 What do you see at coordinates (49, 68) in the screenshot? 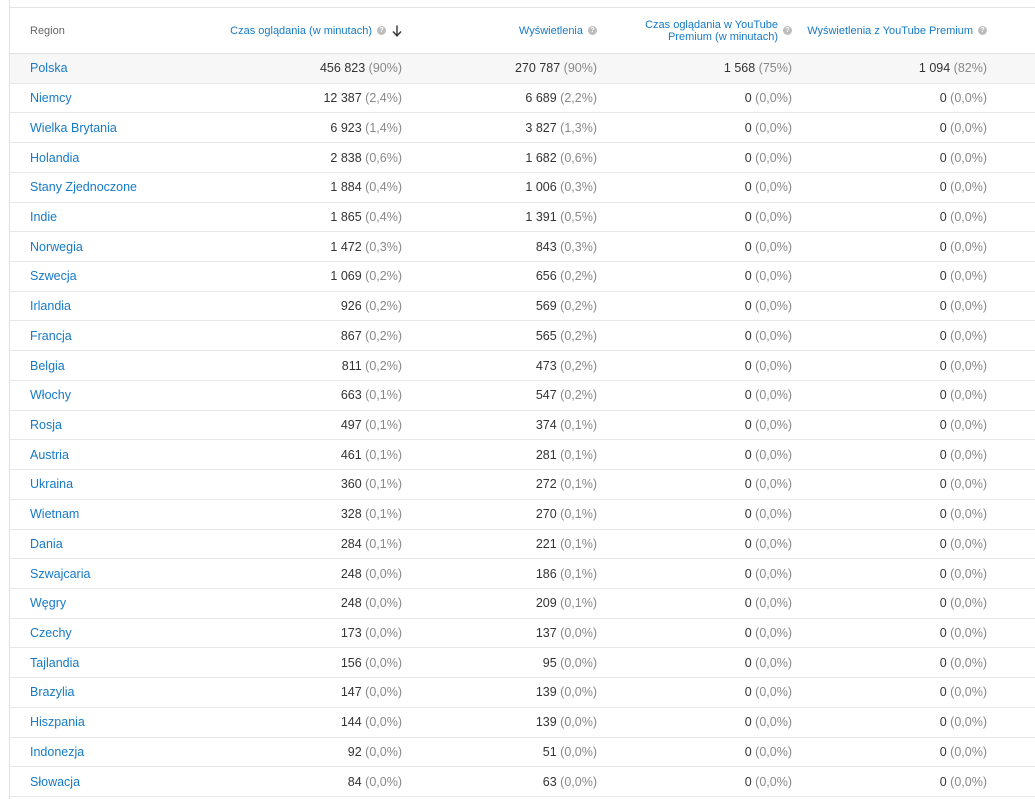
I see `region-link: Polska` at bounding box center [49, 68].